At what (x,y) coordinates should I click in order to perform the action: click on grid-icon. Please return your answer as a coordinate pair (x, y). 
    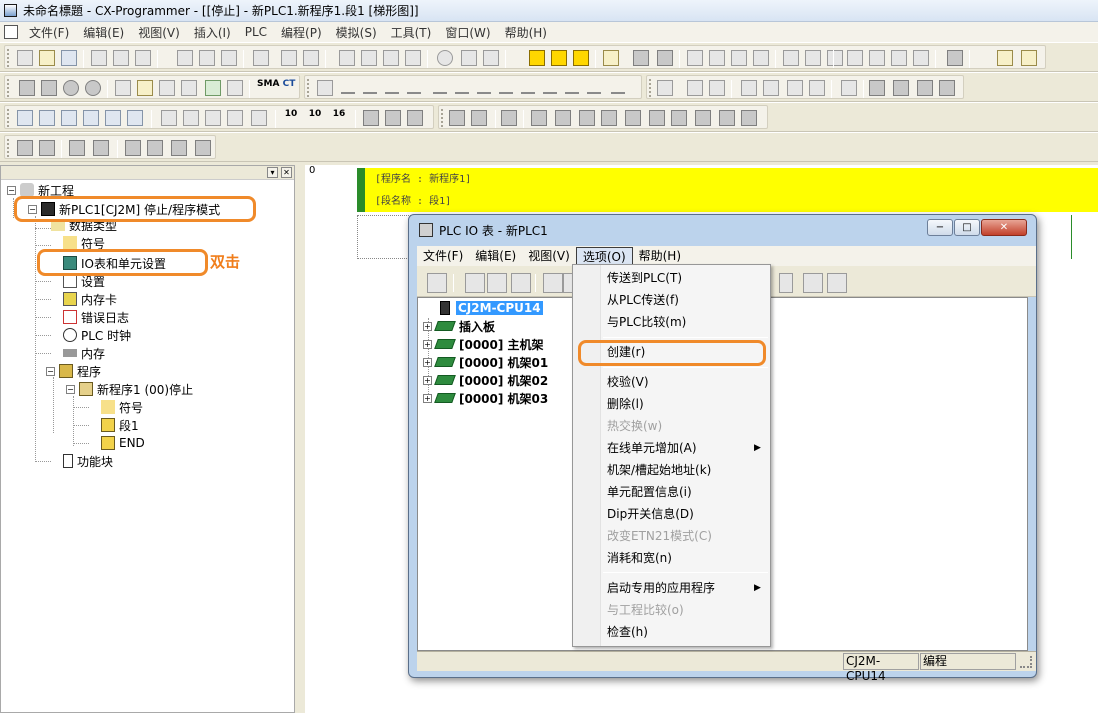
    Looking at the image, I should click on (123, 88).